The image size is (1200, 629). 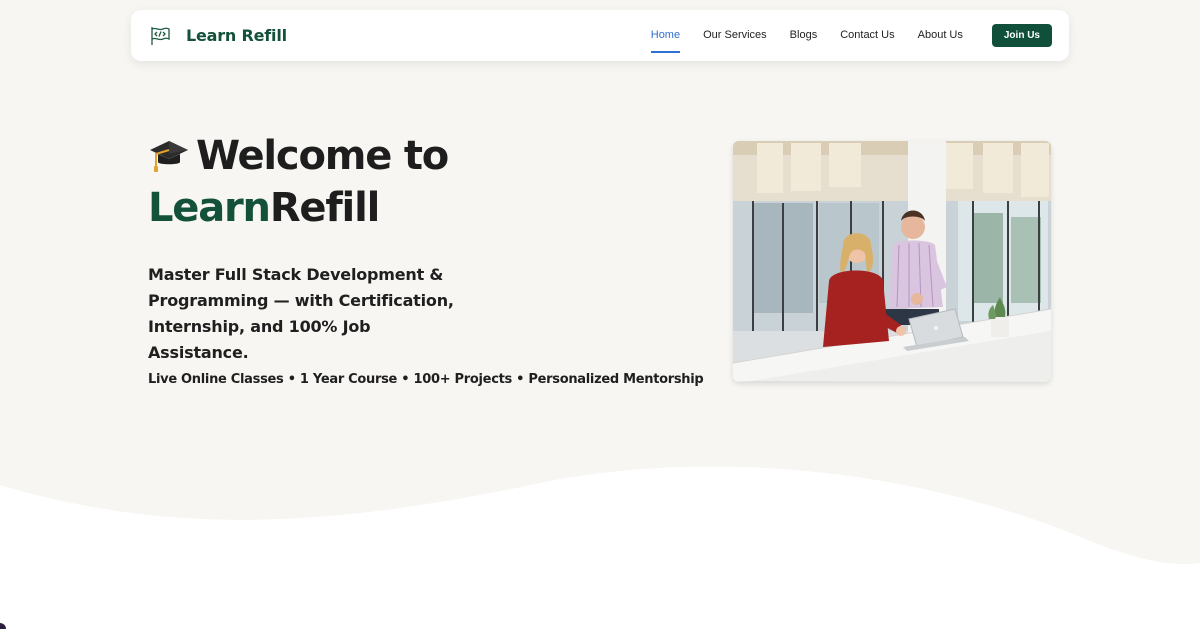 I want to click on brand-name: Learn Refill, so click(x=236, y=35).